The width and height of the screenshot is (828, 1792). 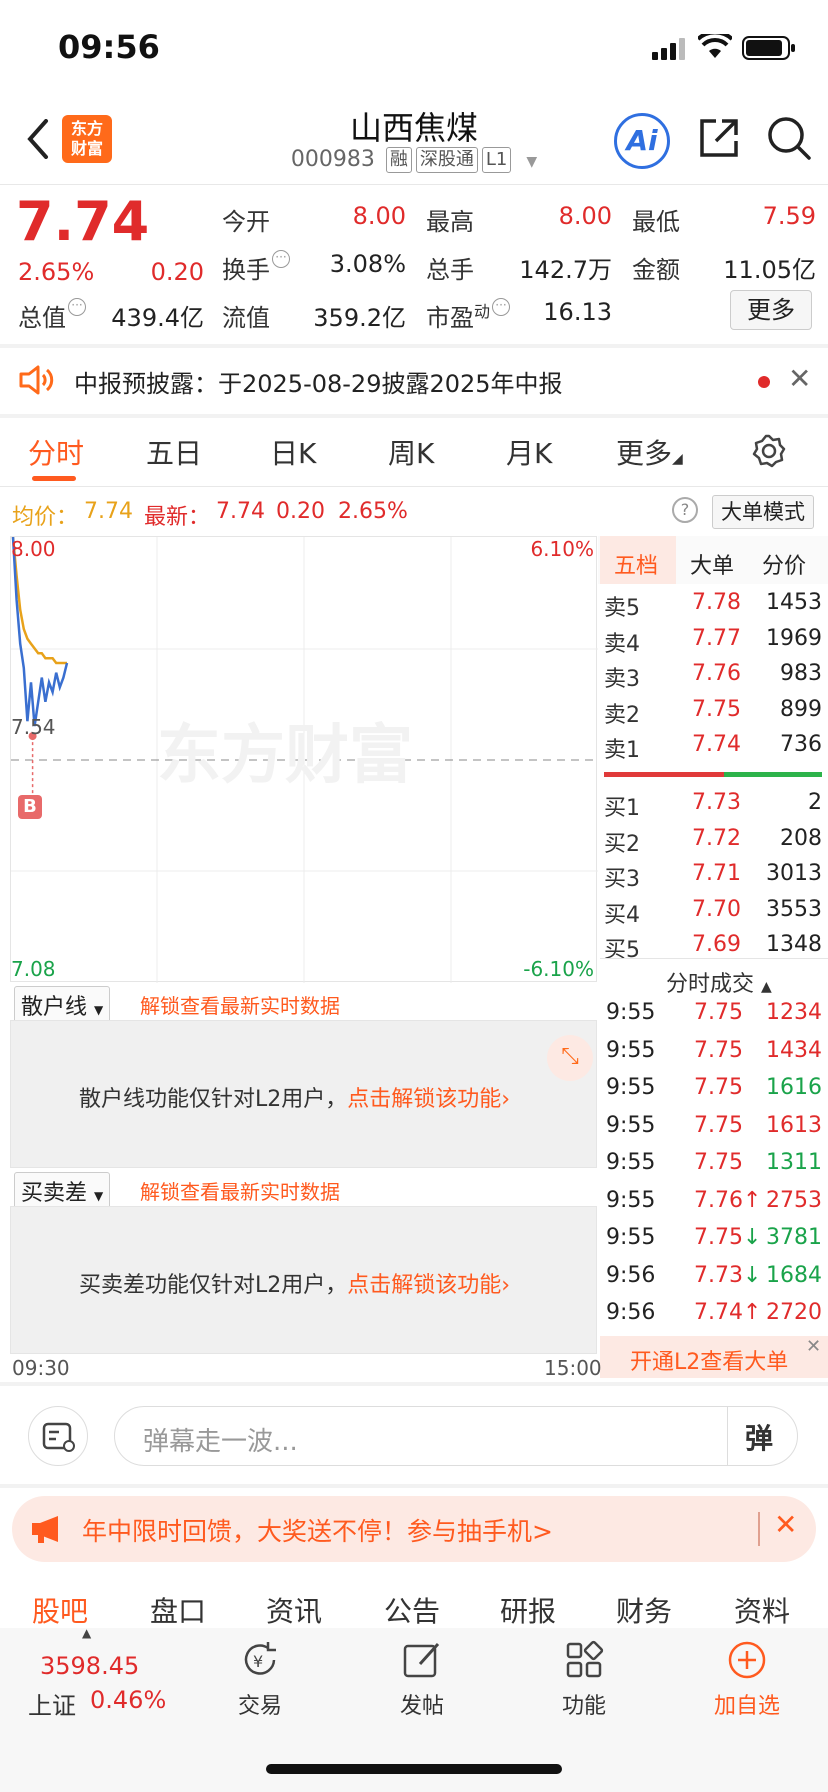 What do you see at coordinates (62, 1005) in the screenshot?
I see `retail-line-select: 散户线 ▼` at bounding box center [62, 1005].